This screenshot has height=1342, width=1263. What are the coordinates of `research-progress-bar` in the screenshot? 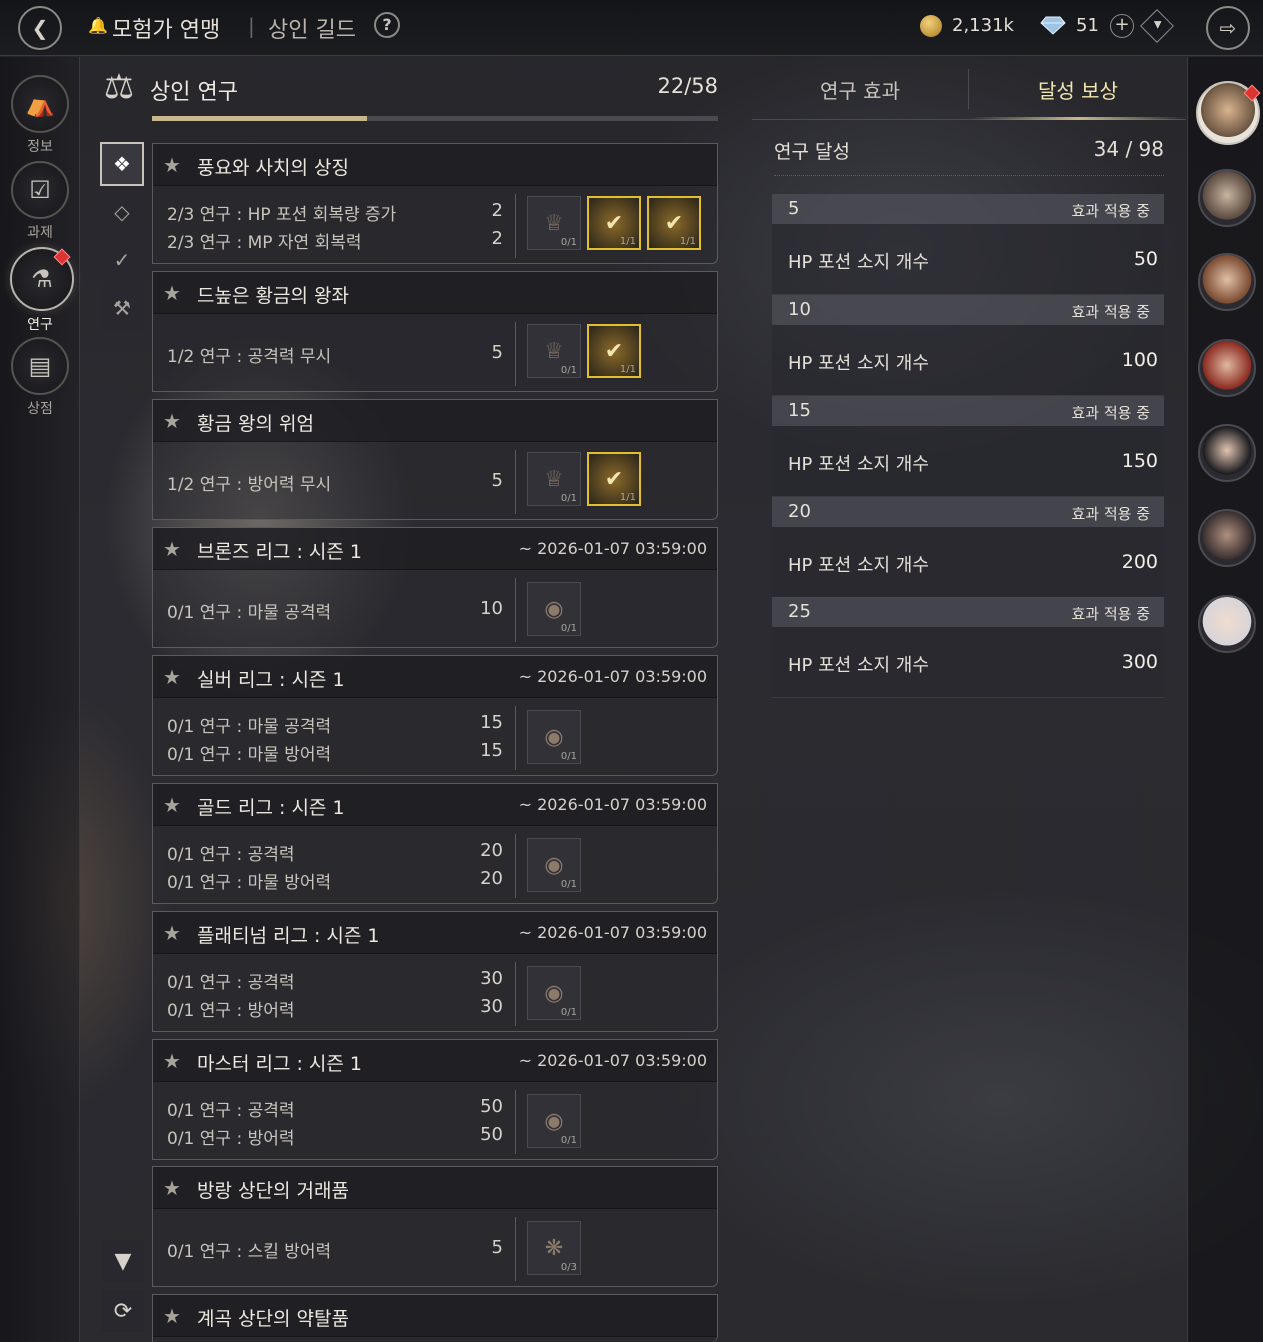 It's located at (435, 118).